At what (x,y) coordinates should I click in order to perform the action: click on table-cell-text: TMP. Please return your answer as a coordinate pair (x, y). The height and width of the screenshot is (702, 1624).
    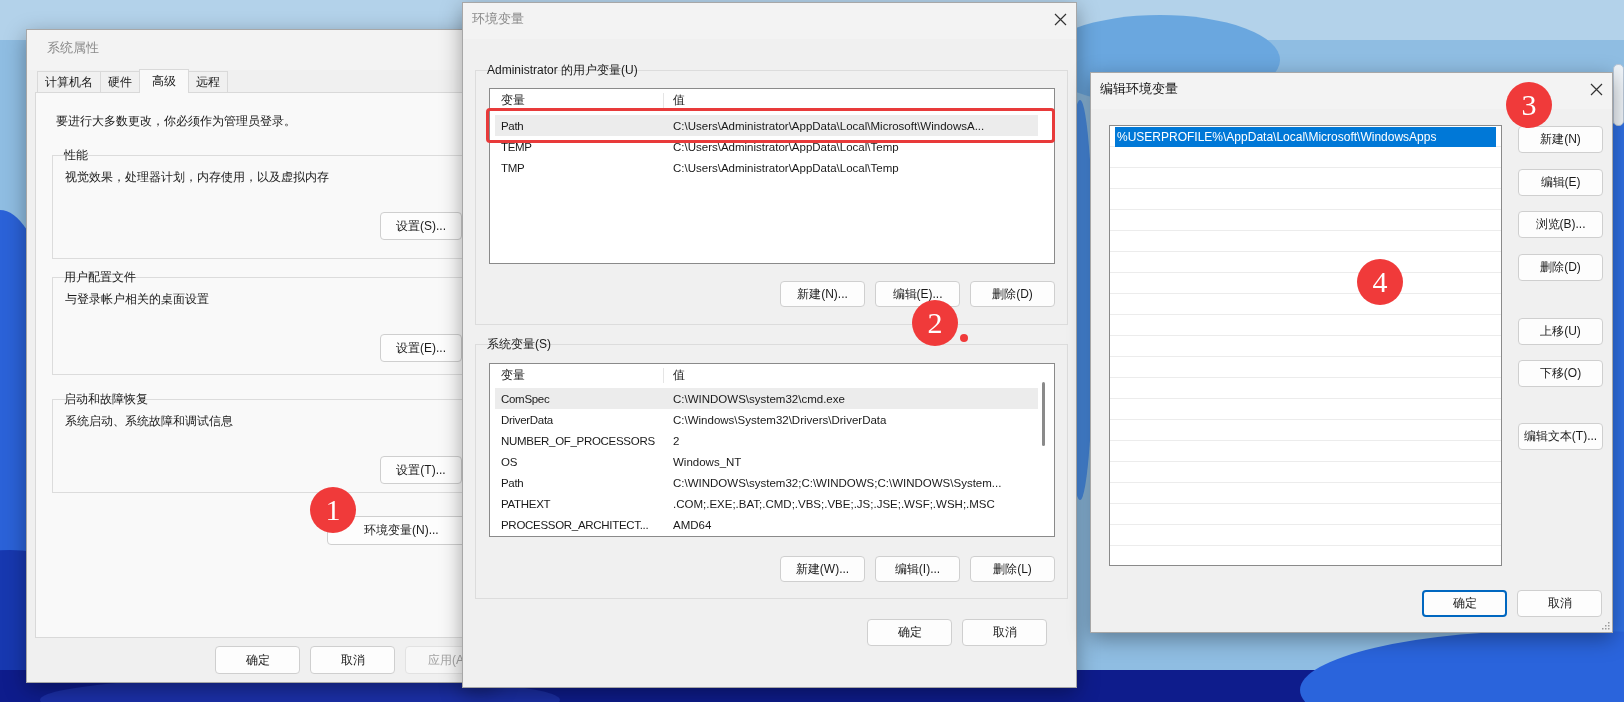
    Looking at the image, I should click on (513, 167).